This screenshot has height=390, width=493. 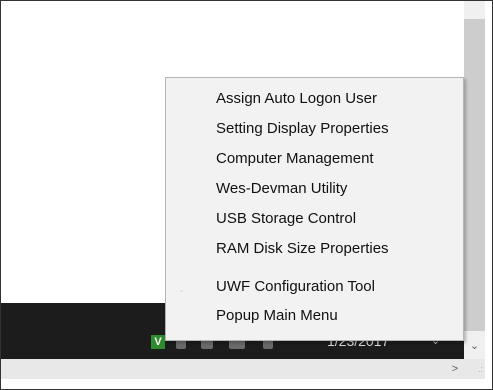 What do you see at coordinates (314, 99) in the screenshot?
I see `menu-item-assign-auto-logon-user: Assign Auto Logon User` at bounding box center [314, 99].